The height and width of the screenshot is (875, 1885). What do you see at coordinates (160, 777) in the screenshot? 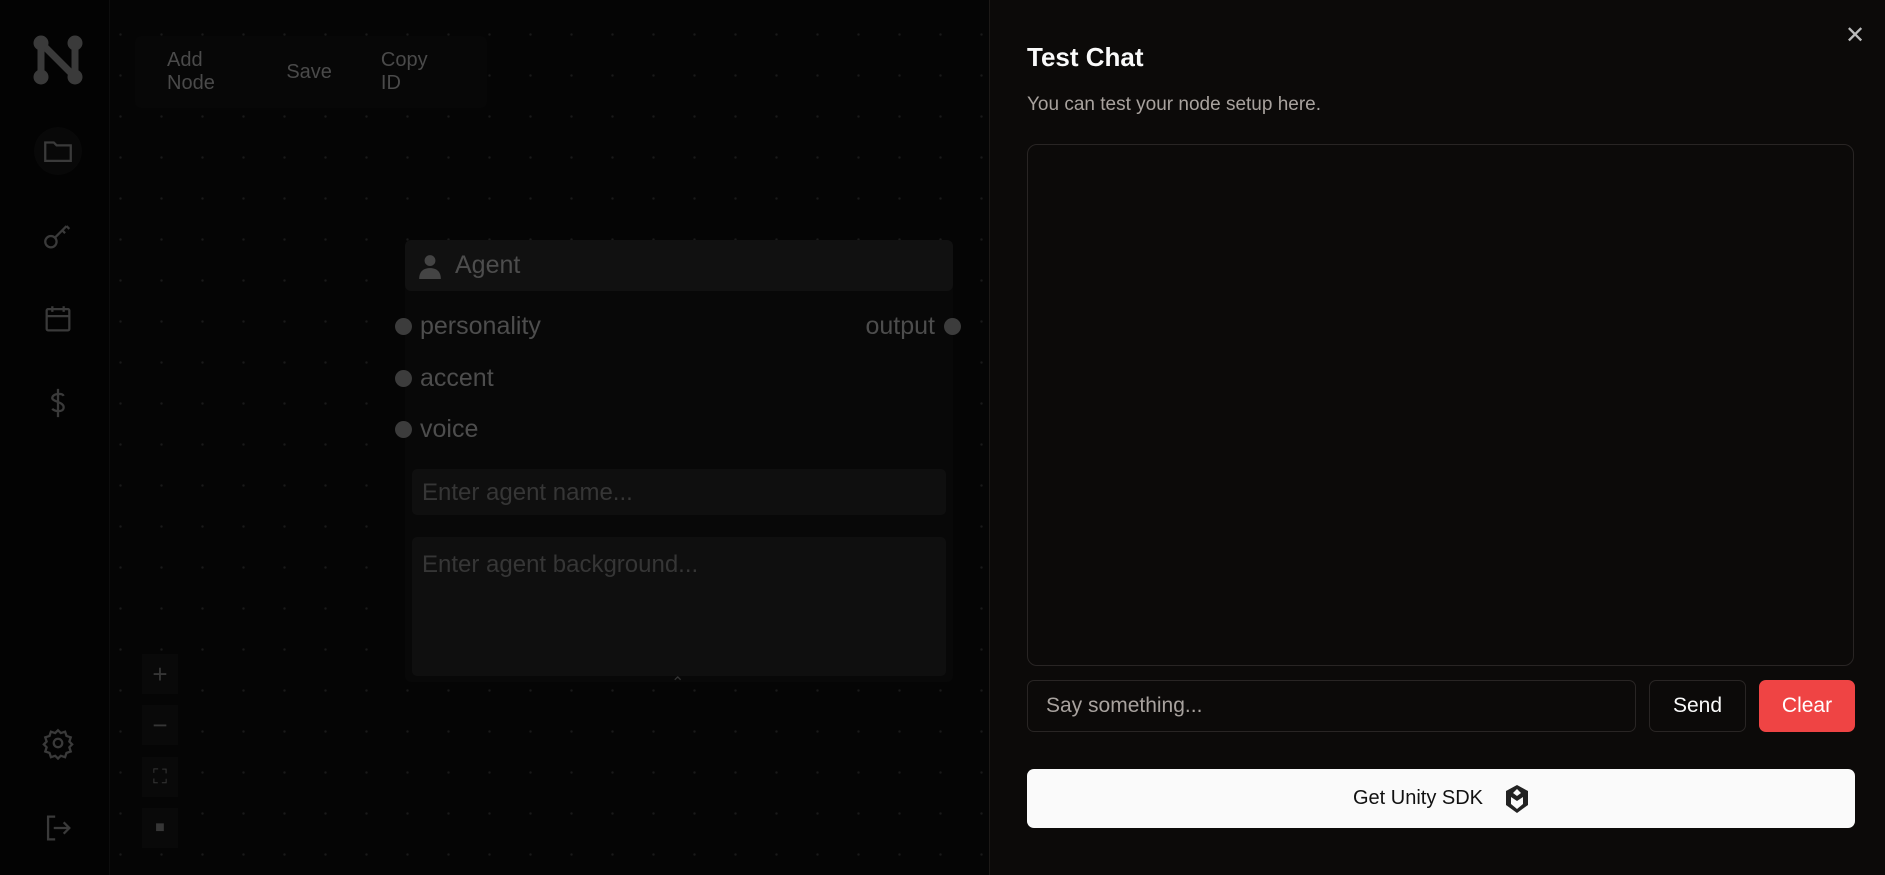
I see `fit-view-button: ⛶` at bounding box center [160, 777].